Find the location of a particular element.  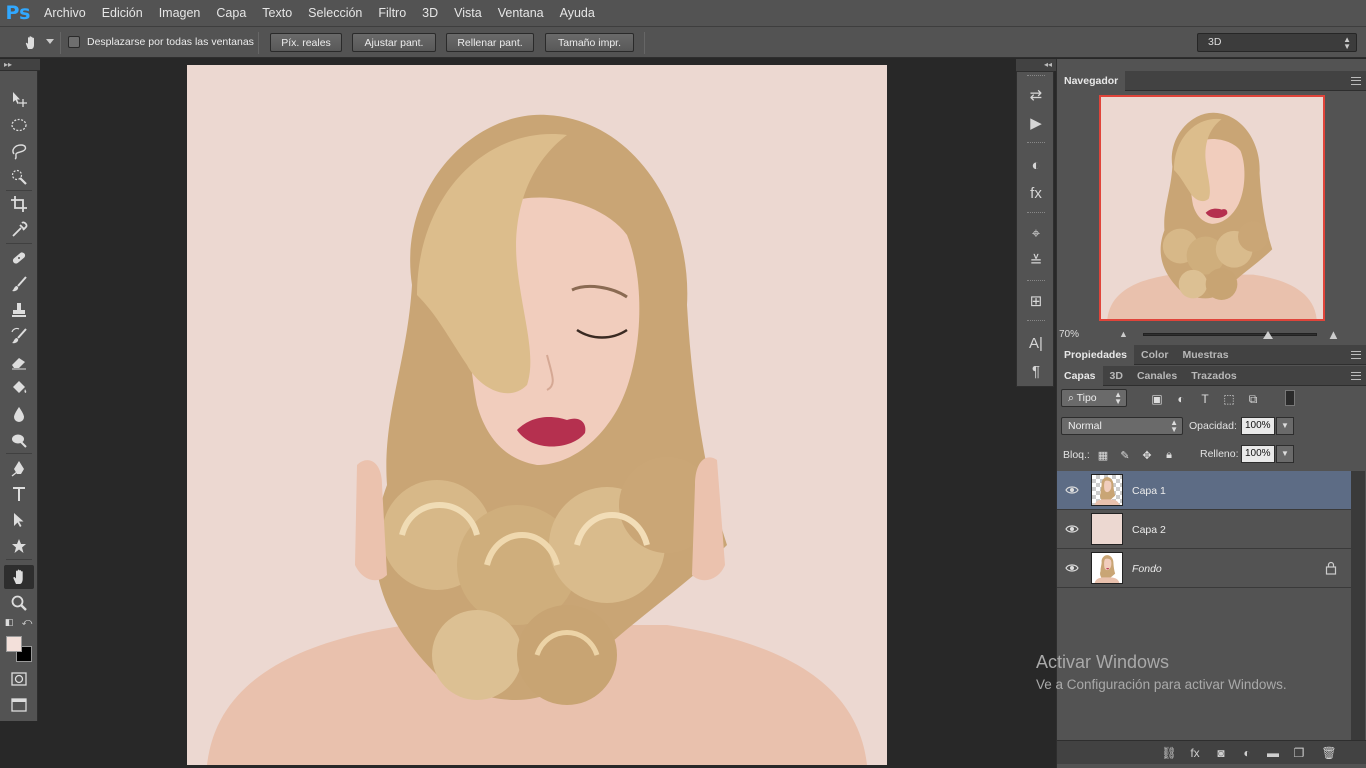

swap-colors-icon: ⤺ is located at coordinates (27, 622).